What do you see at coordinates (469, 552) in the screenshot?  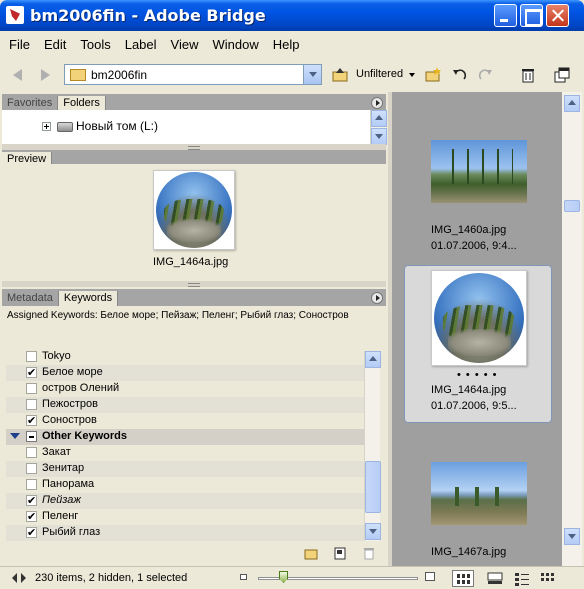 I see `thumbnail-filename: IMG_1467a.jpg` at bounding box center [469, 552].